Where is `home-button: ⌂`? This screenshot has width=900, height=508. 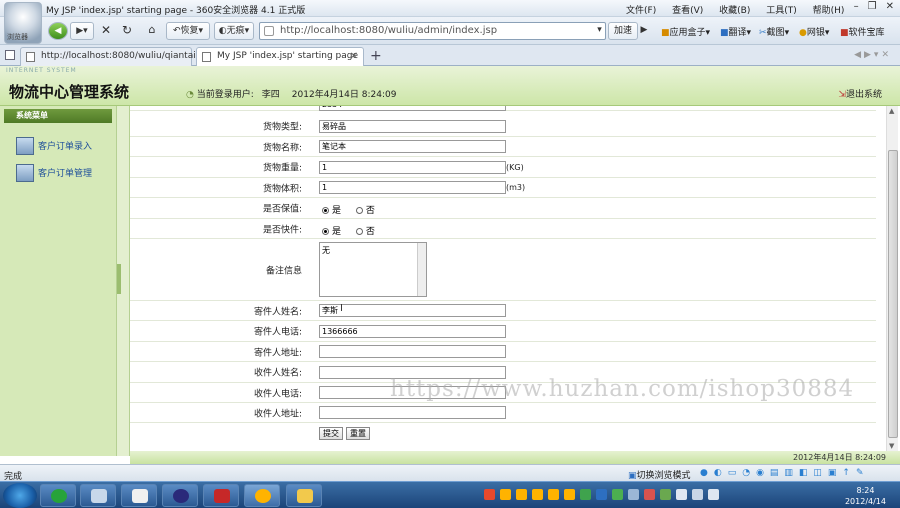
home-button: ⌂ is located at coordinates (152, 31).